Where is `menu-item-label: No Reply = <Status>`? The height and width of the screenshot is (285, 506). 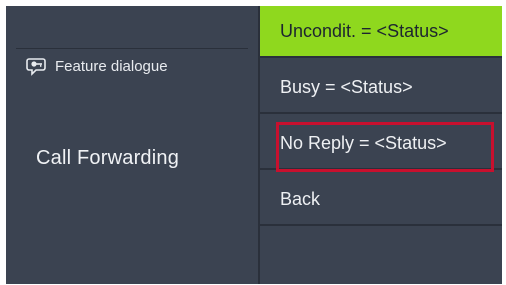 menu-item-label: No Reply = <Status> is located at coordinates (363, 142).